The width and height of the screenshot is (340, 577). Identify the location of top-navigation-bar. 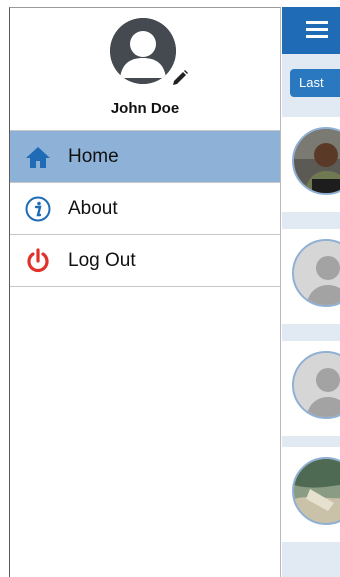
(311, 30).